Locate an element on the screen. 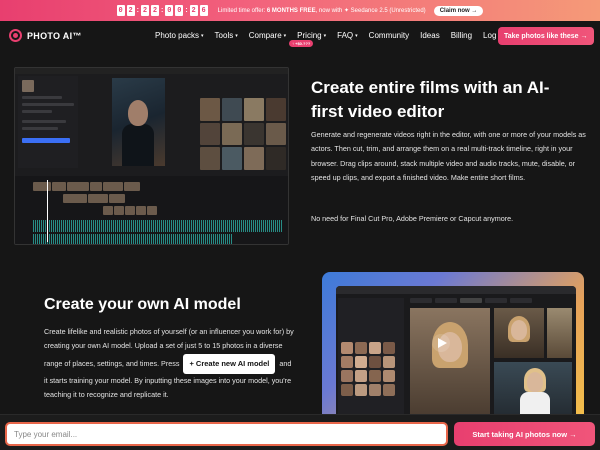 The width and height of the screenshot is (600, 450). nav-item-billing: Billing is located at coordinates (461, 35).